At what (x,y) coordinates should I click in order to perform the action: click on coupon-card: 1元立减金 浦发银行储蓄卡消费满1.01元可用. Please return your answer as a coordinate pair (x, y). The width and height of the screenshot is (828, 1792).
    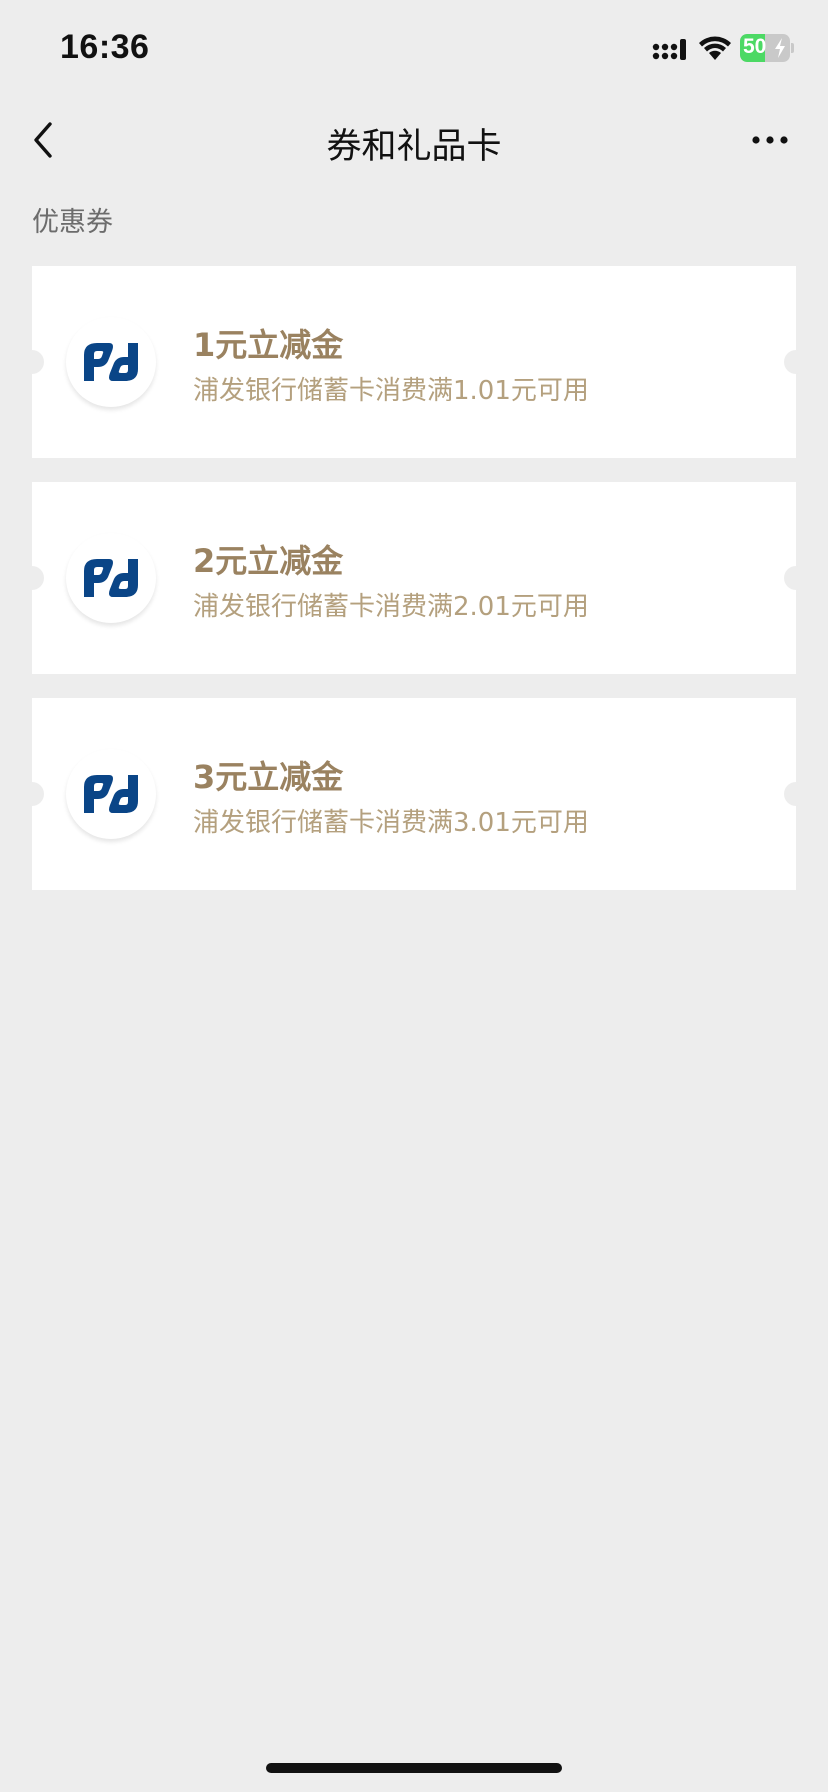
    Looking at the image, I should click on (414, 362).